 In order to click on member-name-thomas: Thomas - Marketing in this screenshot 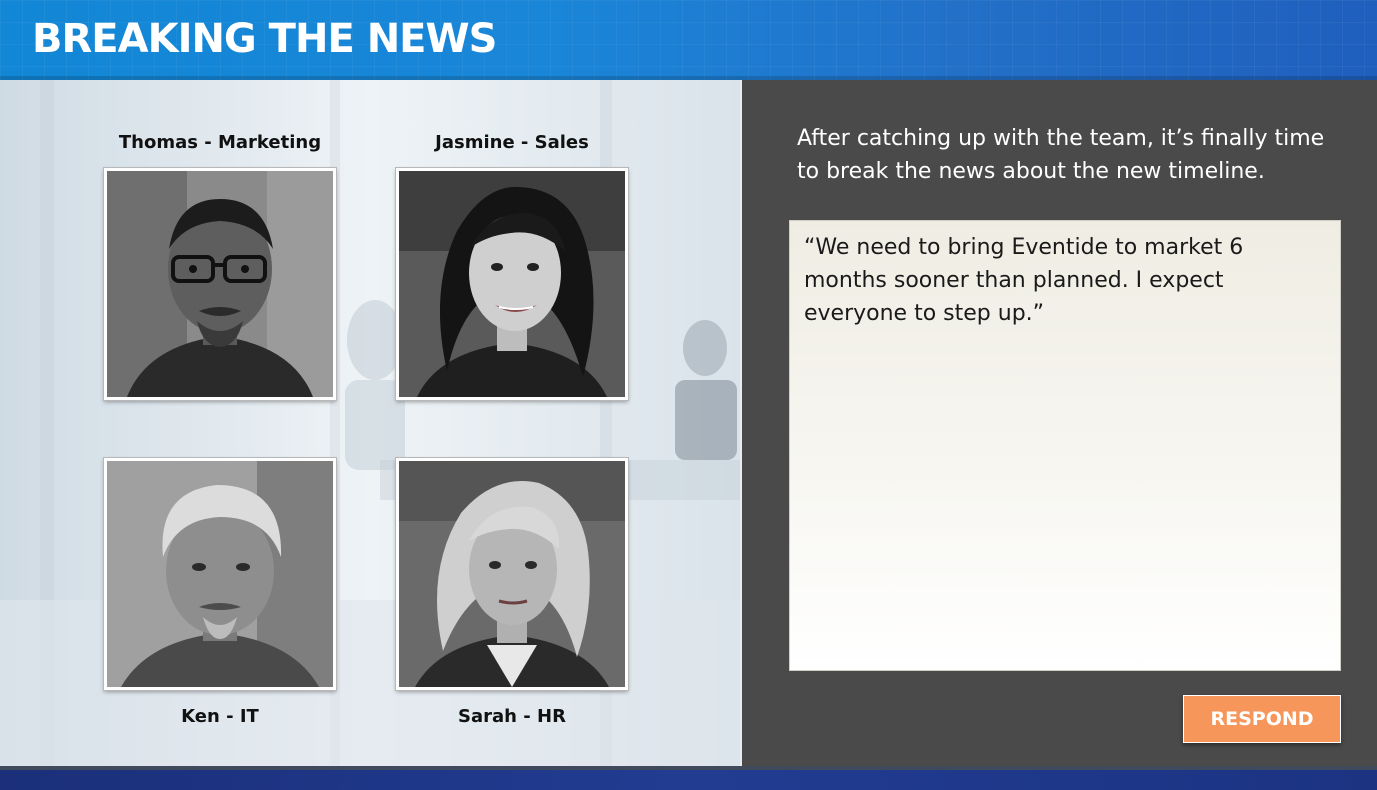, I will do `click(220, 142)`.